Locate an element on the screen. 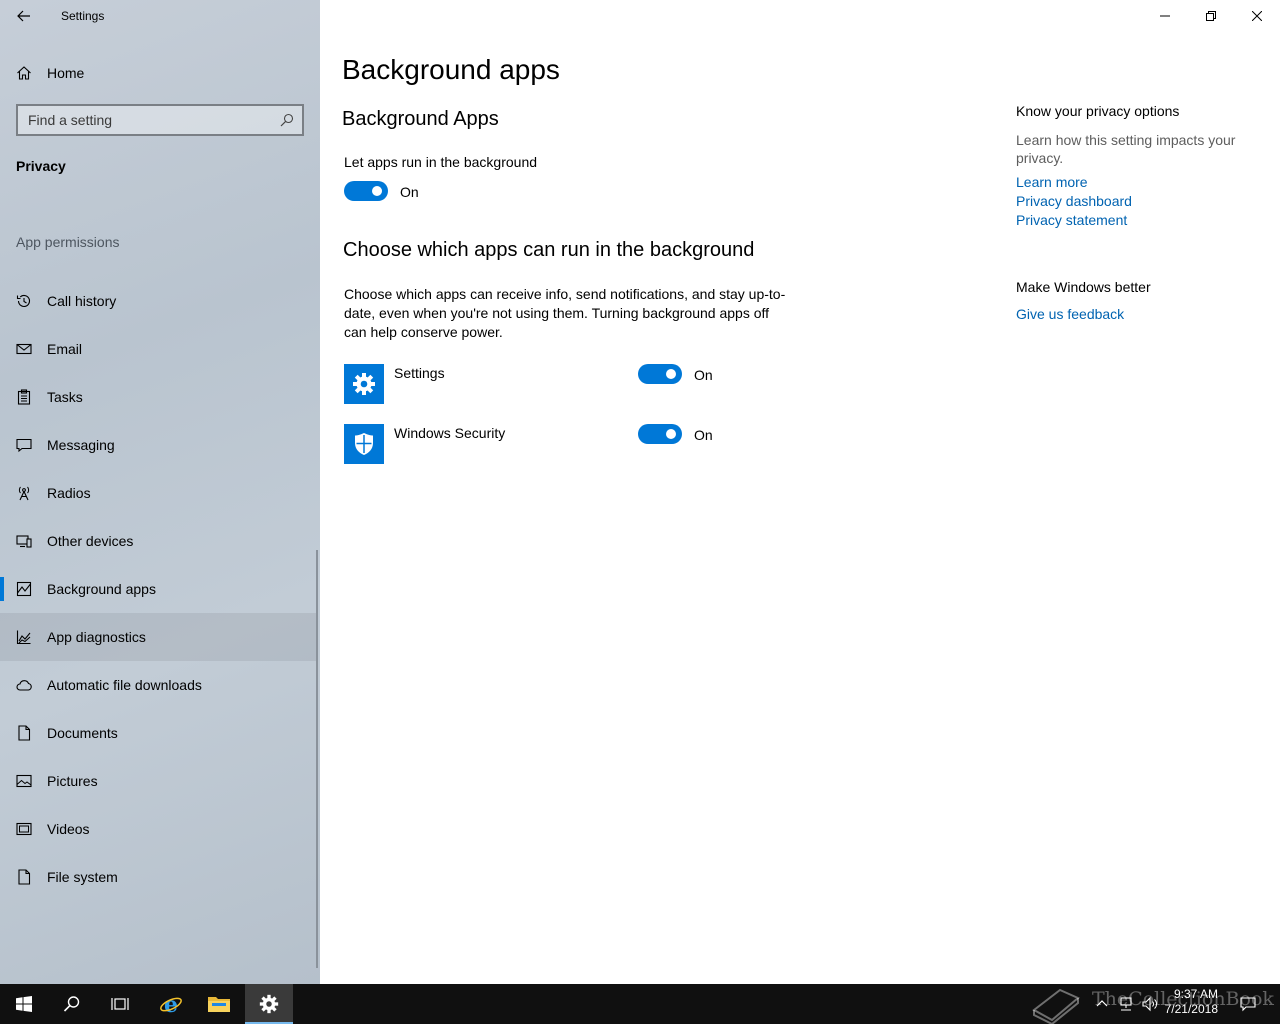  clock: 9:37 AM 7/21/2018 is located at coordinates (1191, 1002).